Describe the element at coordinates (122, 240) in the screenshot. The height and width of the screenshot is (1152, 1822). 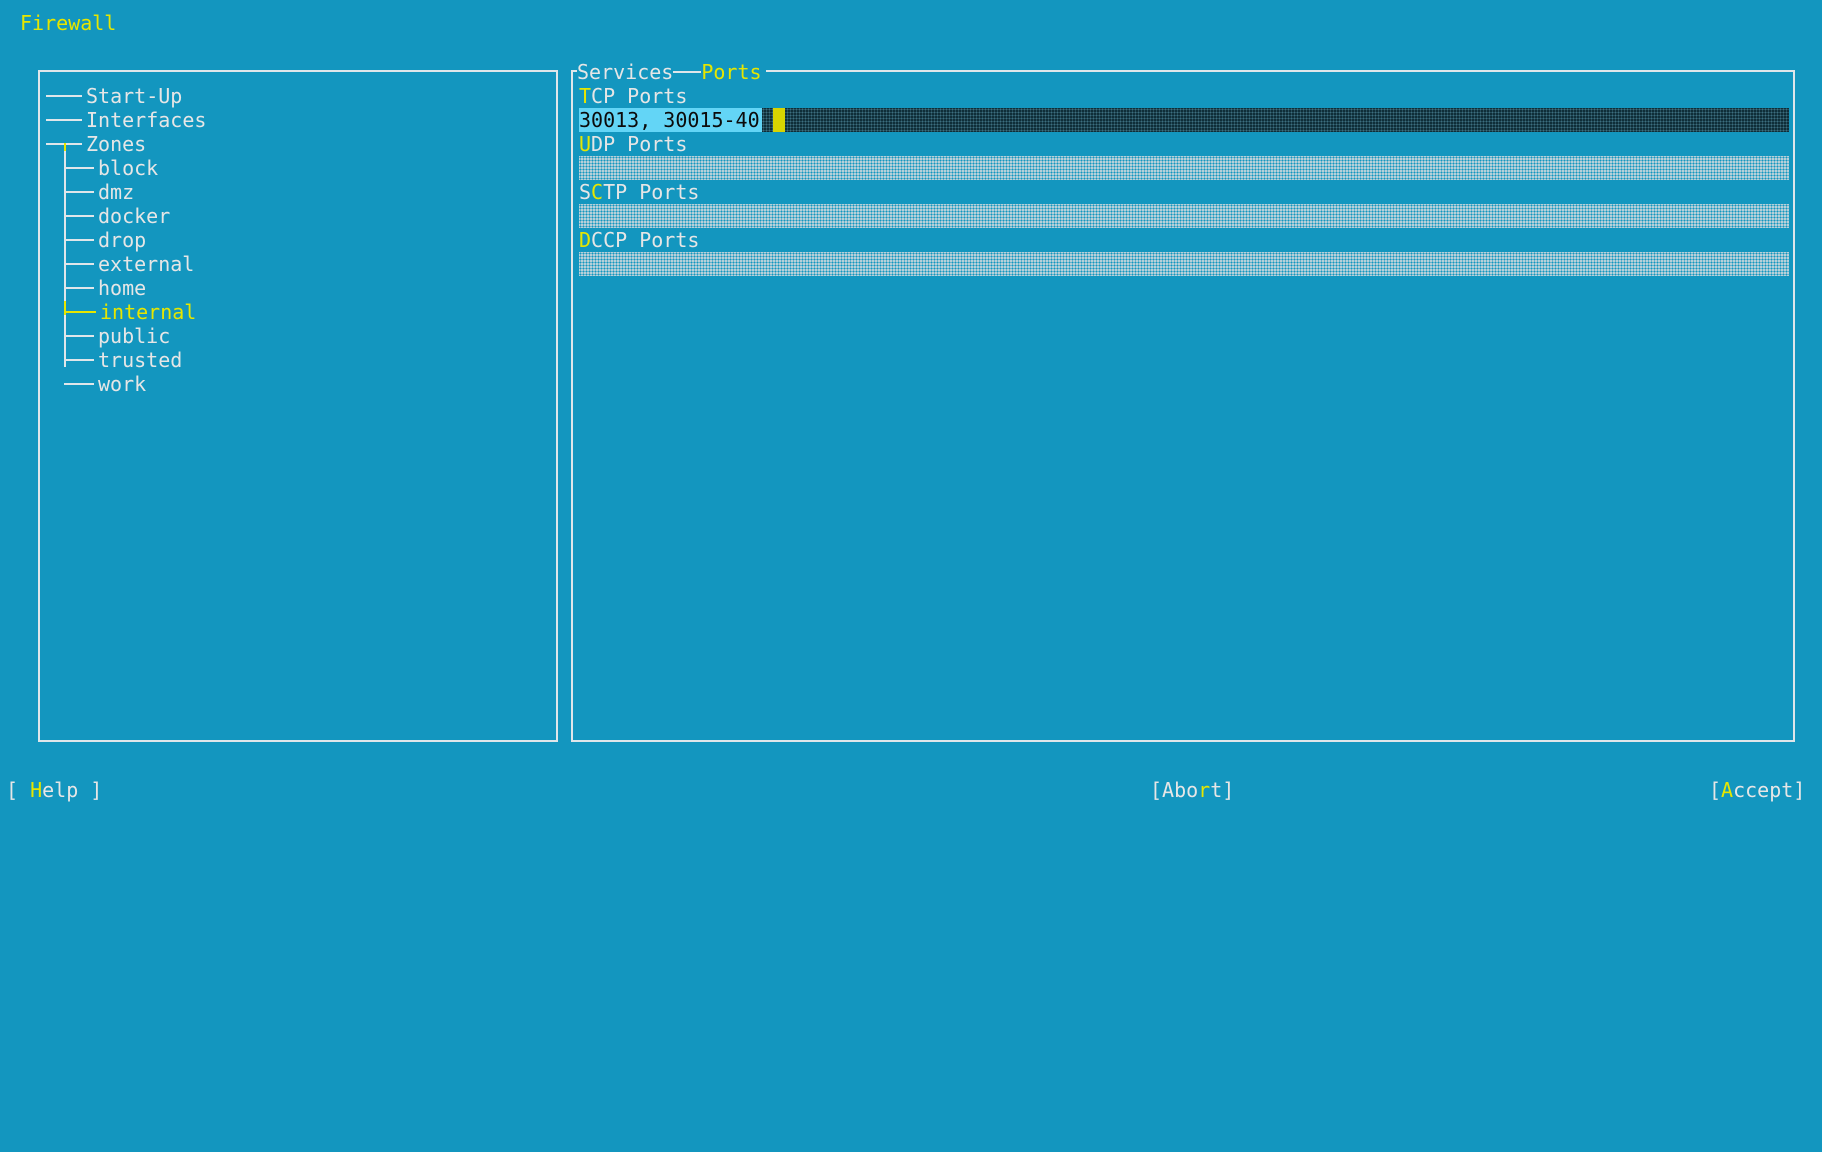
I see `tree-item-drop: drop` at that location.